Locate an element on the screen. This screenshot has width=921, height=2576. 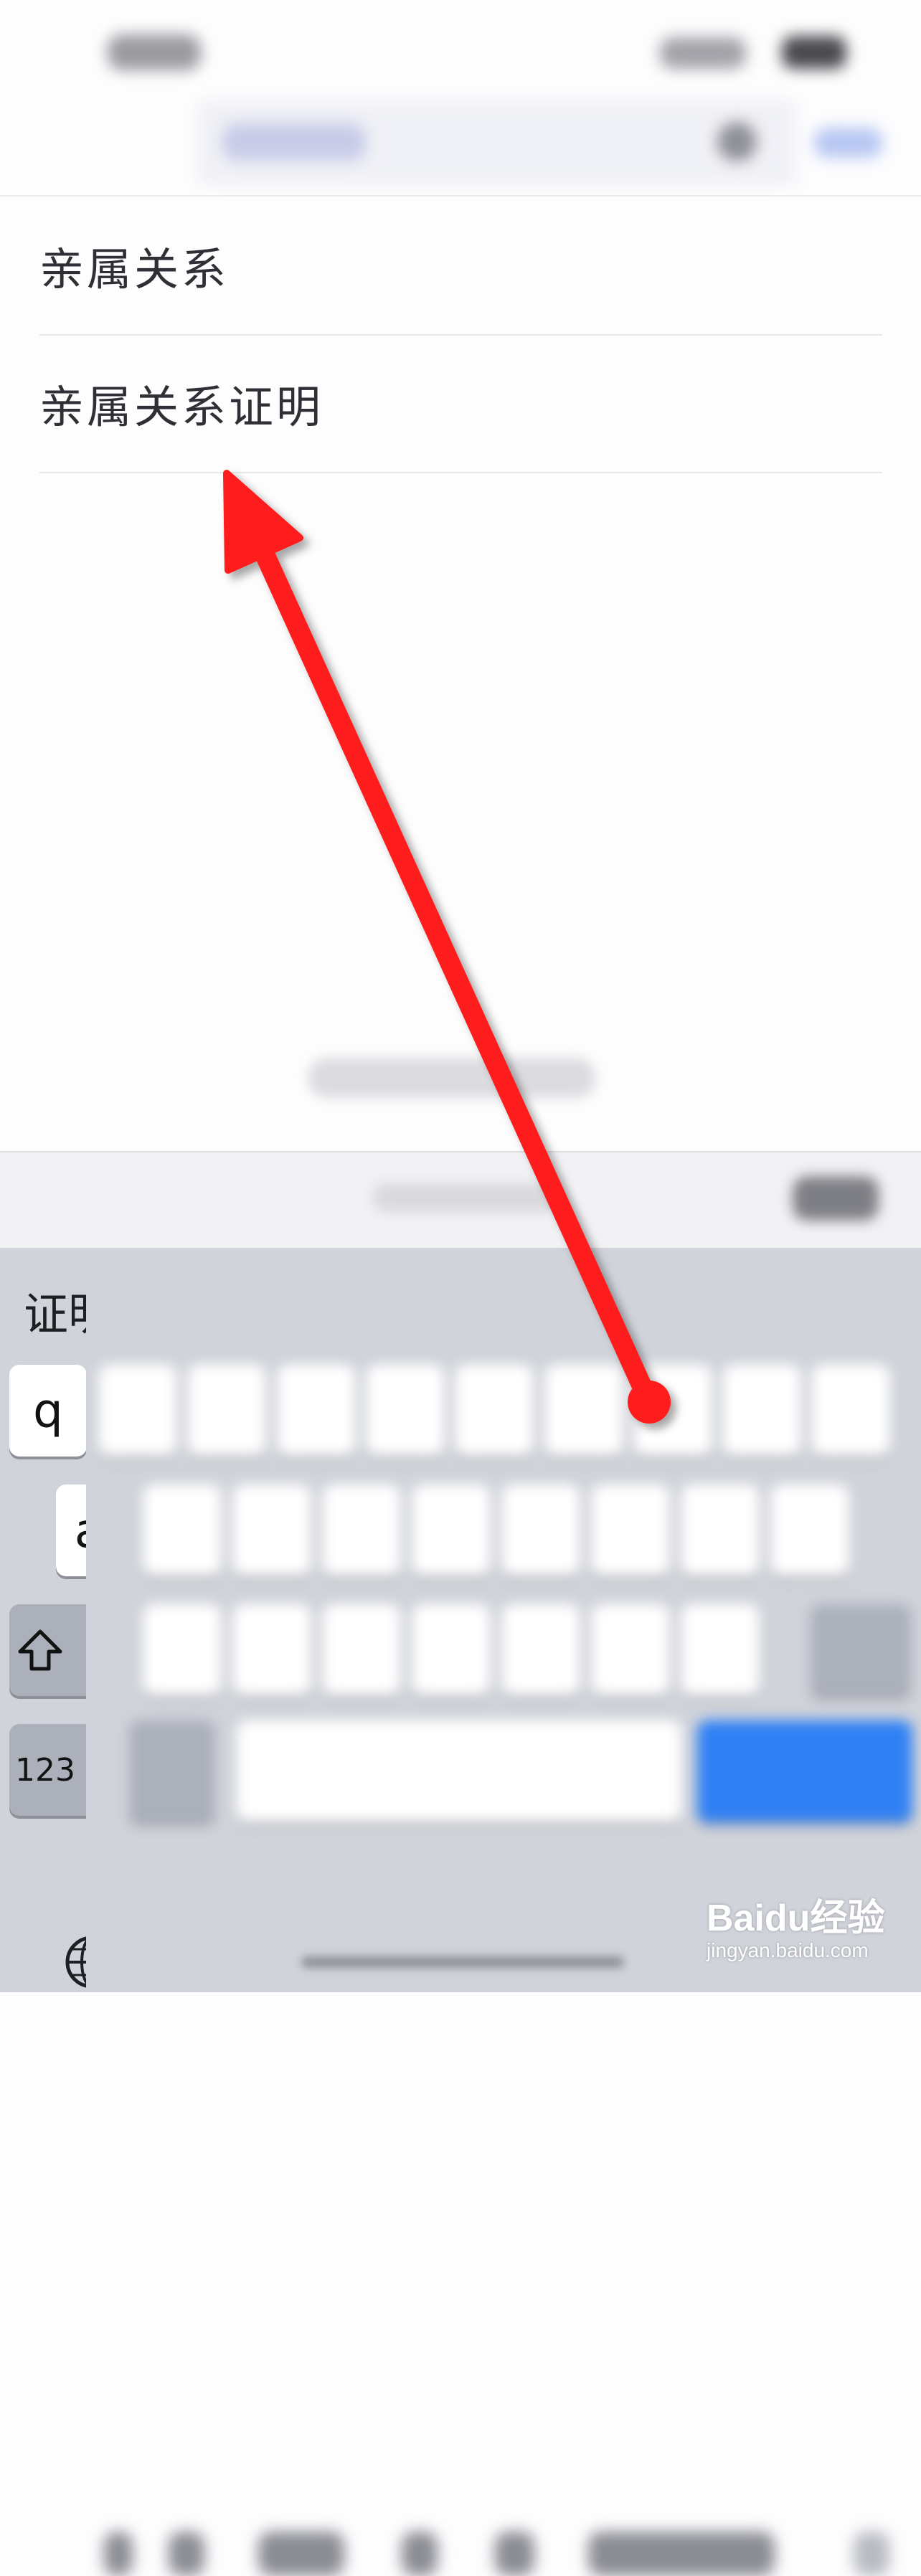
shift-icon is located at coordinates (40, 1650).